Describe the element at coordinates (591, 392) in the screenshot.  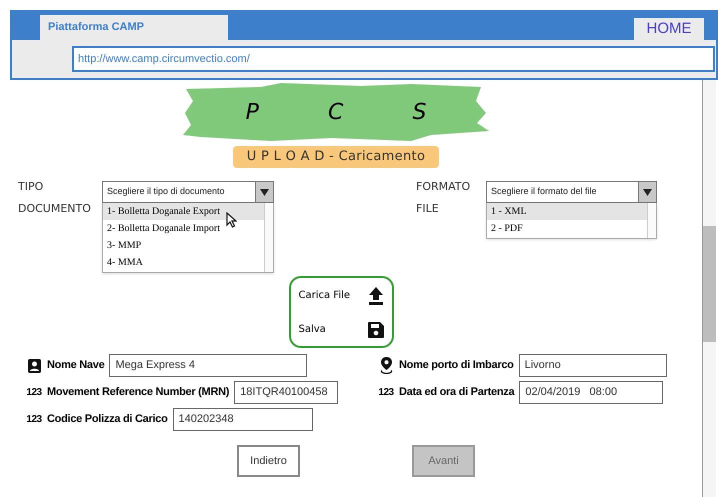
I see `input-field: 02/04/2019 08:00` at that location.